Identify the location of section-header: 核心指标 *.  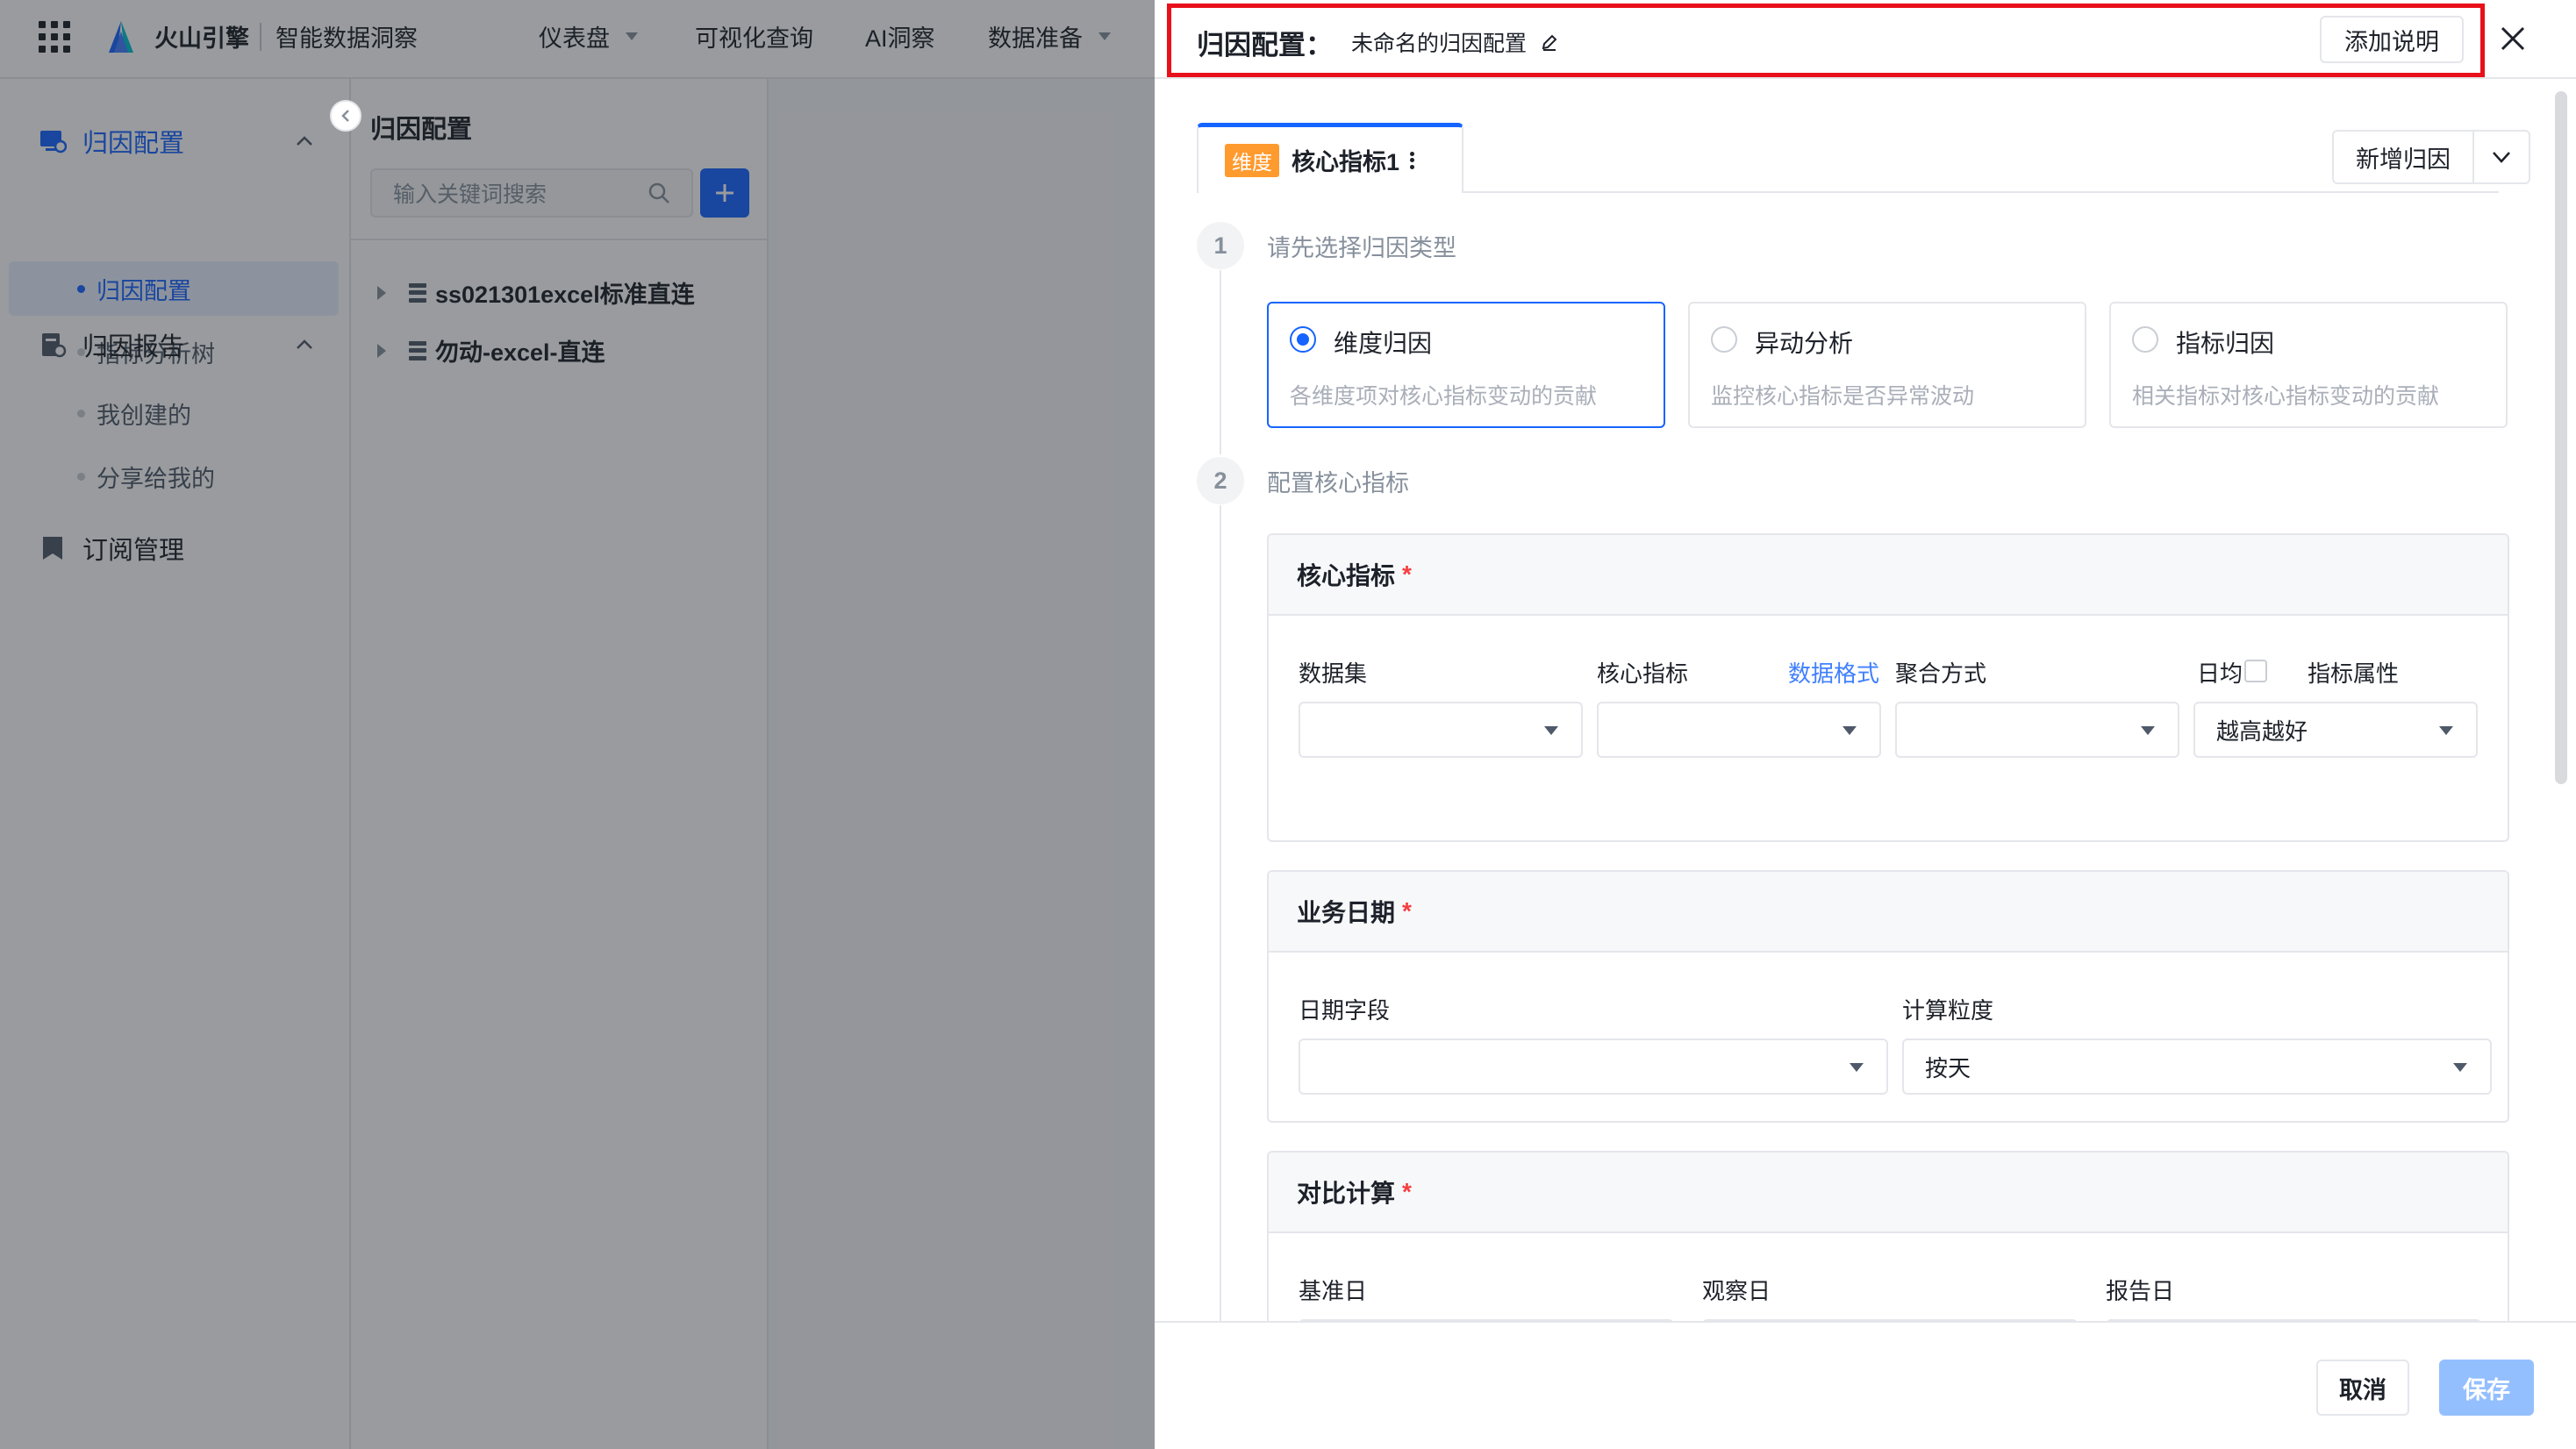
(1888, 575).